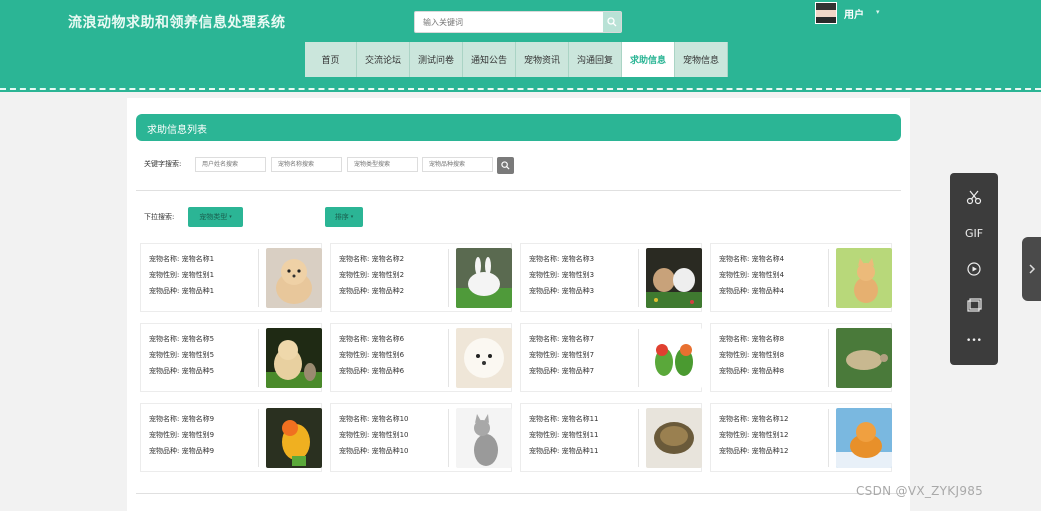  I want to click on avatar, so click(826, 13).